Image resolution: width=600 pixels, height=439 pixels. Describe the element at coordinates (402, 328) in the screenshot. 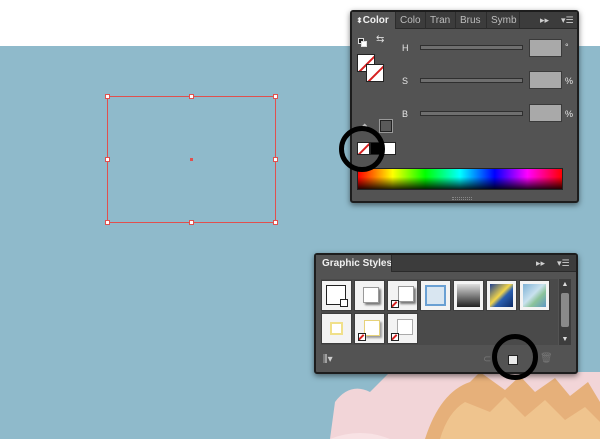

I see `none-fill-style` at that location.